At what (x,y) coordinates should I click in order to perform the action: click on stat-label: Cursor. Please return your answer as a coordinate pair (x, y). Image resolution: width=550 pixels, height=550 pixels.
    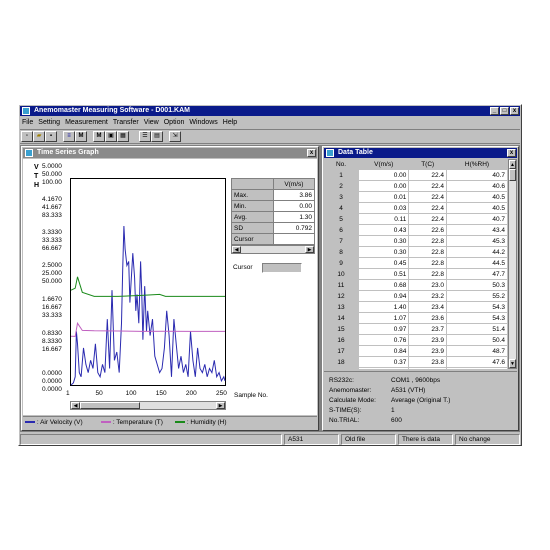
    Looking at the image, I should click on (252, 239).